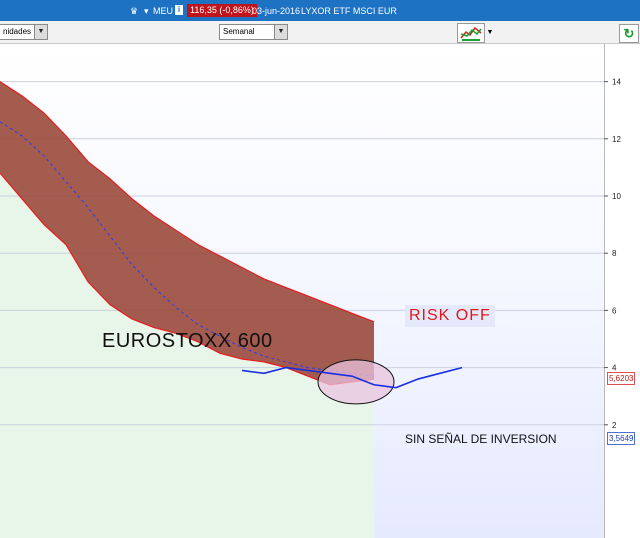  I want to click on annotation-eurostoxx: EUROSTOXX 600, so click(187, 341).